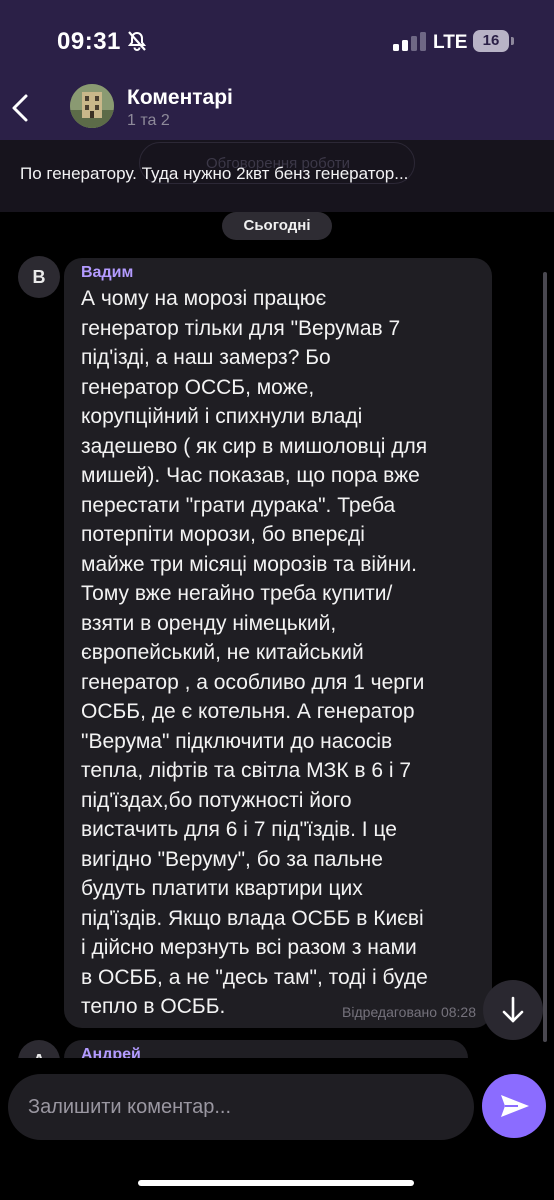  I want to click on nav-bar: Коментарі 1 та 2, so click(277, 110).